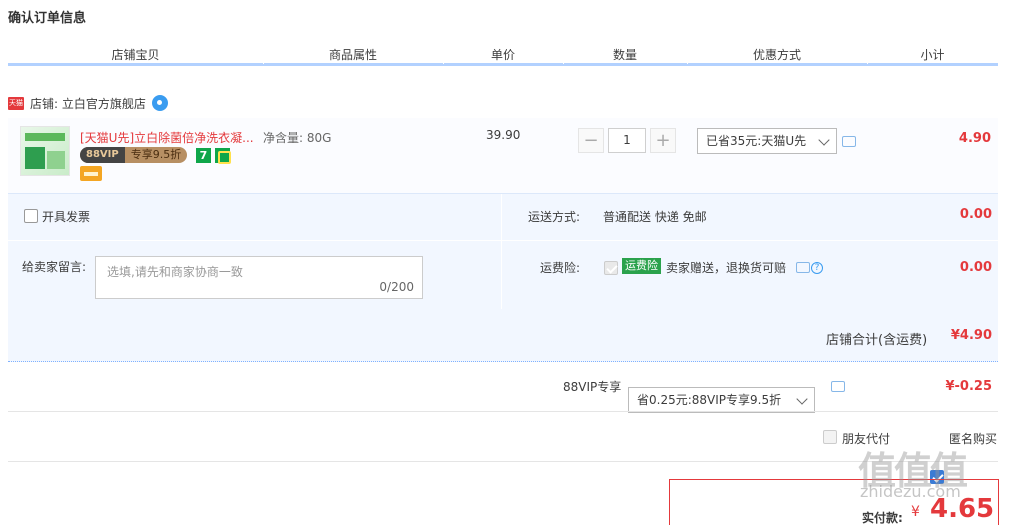 The width and height of the screenshot is (1011, 525). Describe the element at coordinates (66, 217) in the screenshot. I see `invoice-label: 开具发票` at that location.